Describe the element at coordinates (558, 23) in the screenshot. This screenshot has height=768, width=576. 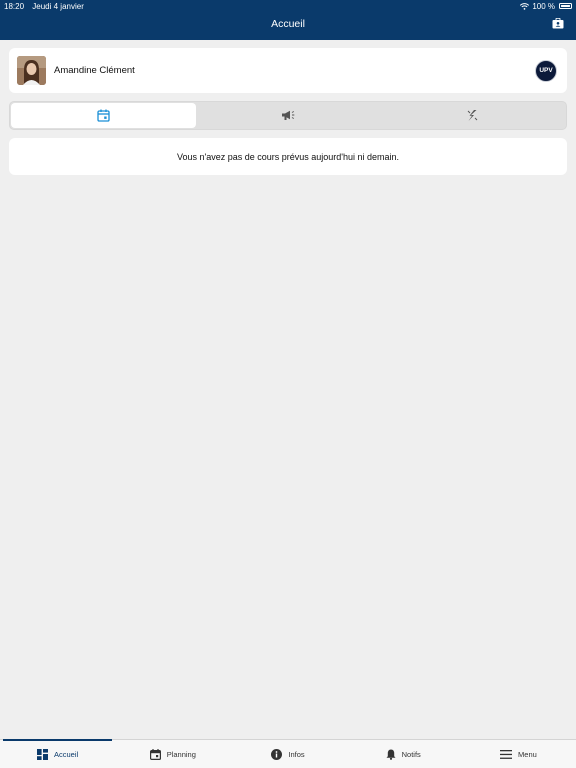
I see `id-badge-icon` at that location.